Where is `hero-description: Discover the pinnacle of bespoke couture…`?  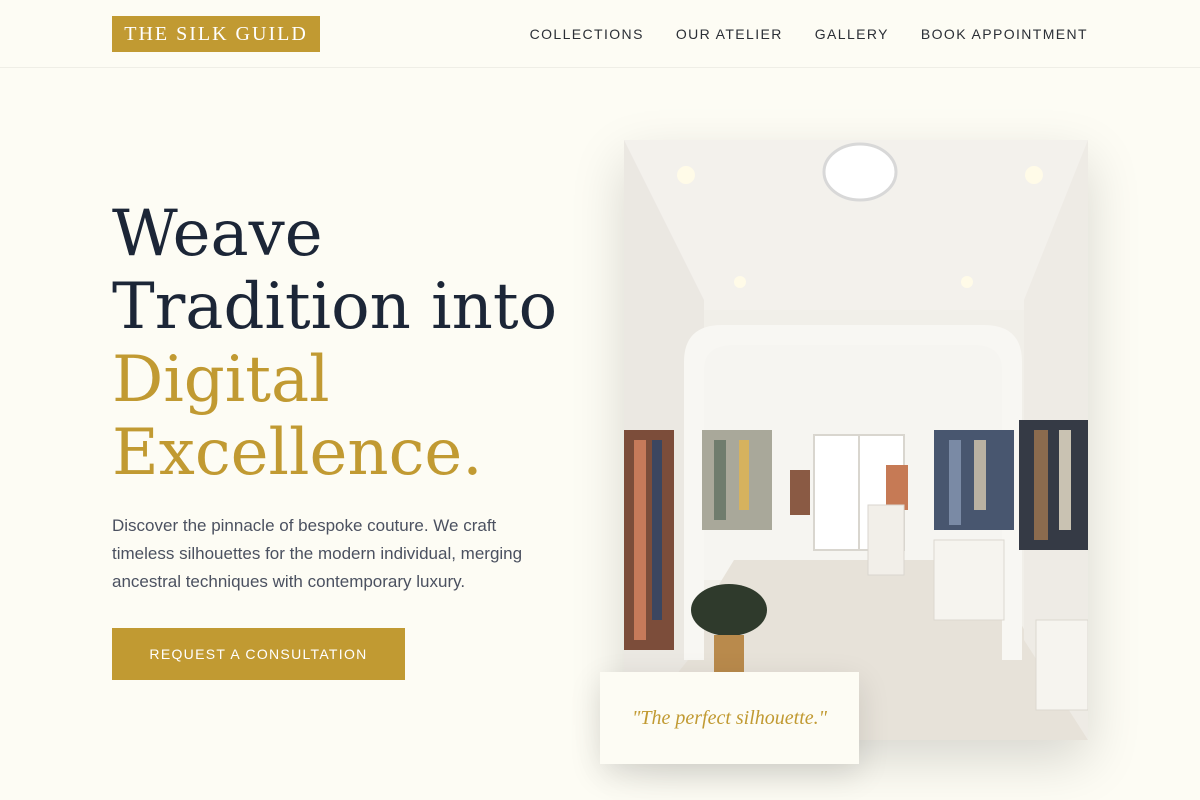 hero-description: Discover the pinnacle of bespoke couture… is located at coordinates (317, 553).